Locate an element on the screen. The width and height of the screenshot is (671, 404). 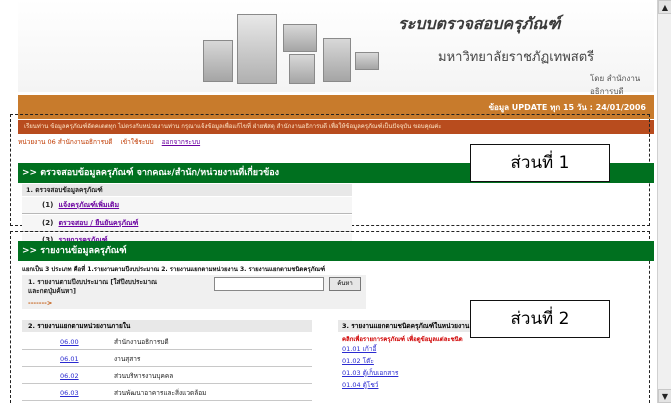
table-row: 06.01 งานสุสาร is located at coordinates (167, 359).